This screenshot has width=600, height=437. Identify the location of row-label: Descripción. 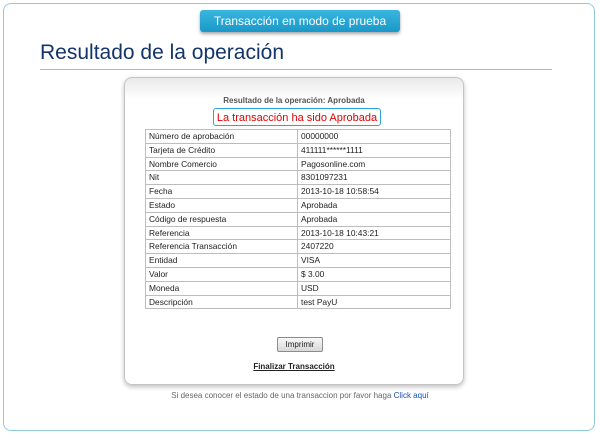
(221, 302).